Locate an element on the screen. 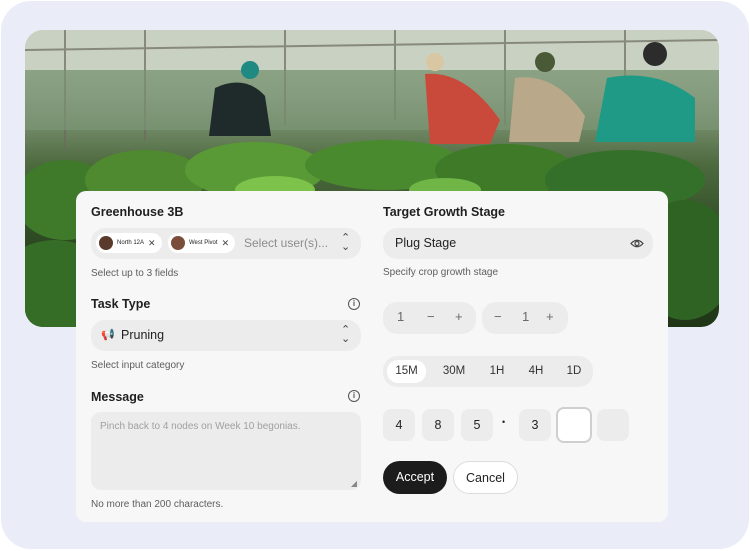 Image resolution: width=750 pixels, height=551 pixels. quantity-stepper: − 1 + is located at coordinates (525, 318).